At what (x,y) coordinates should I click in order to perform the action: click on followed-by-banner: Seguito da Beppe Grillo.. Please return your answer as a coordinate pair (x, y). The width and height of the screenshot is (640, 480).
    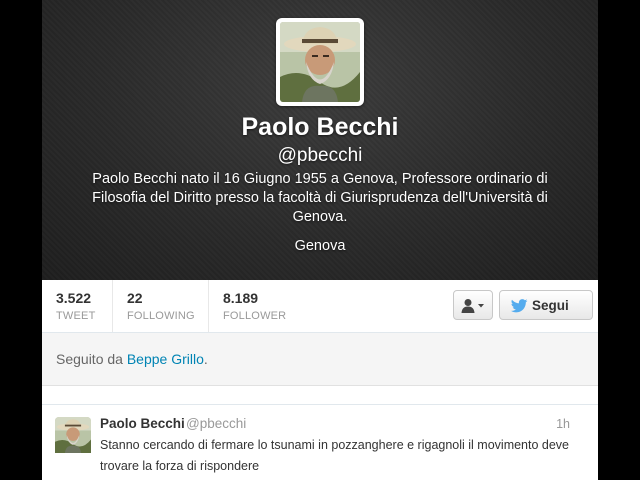
    Looking at the image, I should click on (320, 359).